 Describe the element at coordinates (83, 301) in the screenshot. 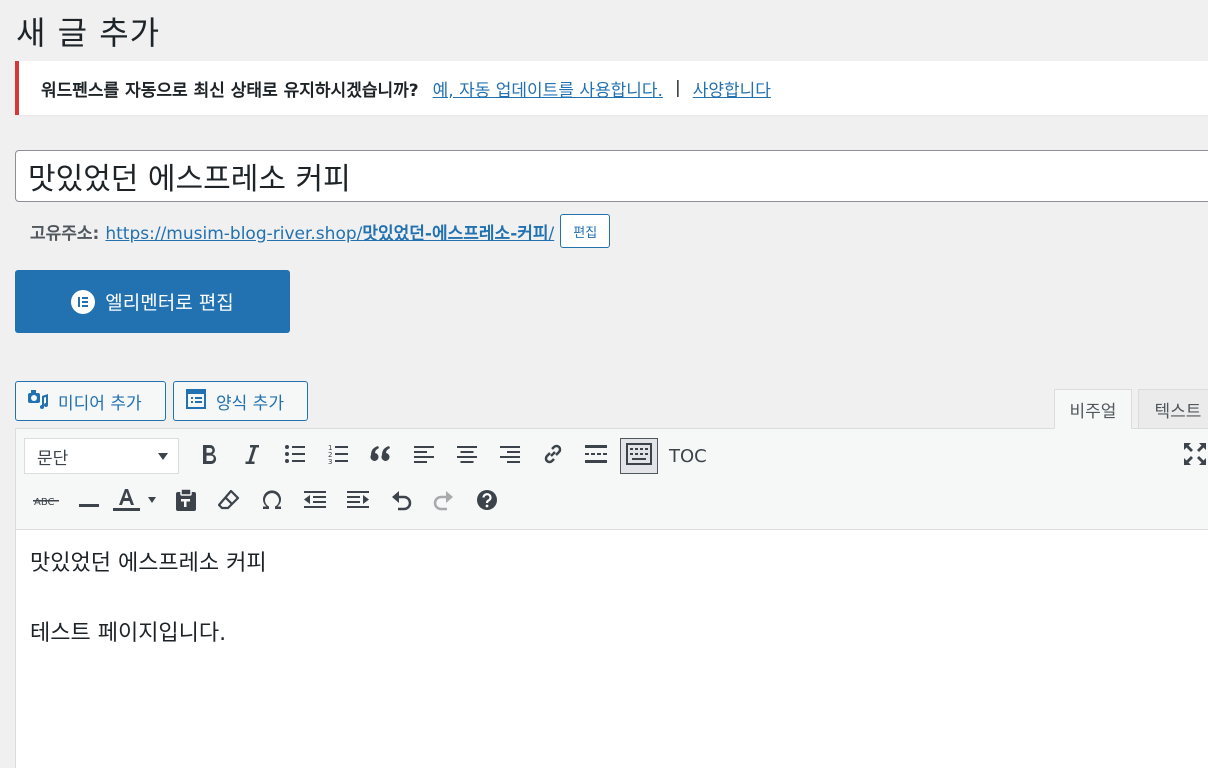

I see `elementor-icon` at that location.